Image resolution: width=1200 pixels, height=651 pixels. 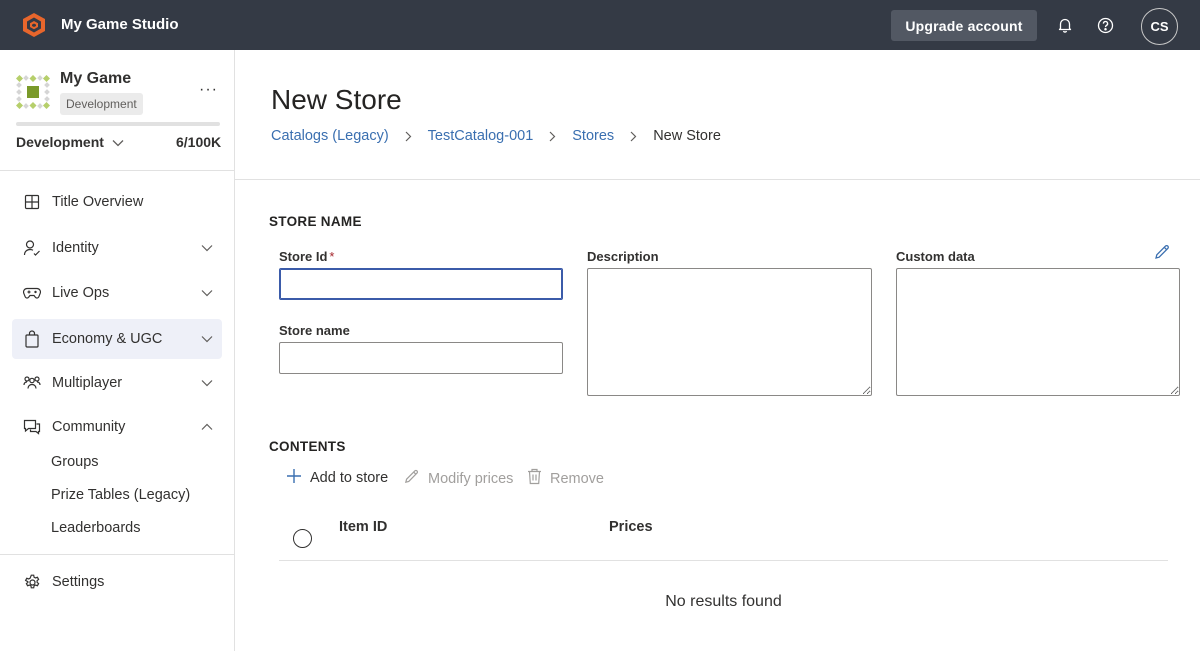 What do you see at coordinates (60, 142) in the screenshot?
I see `environment-dropdown-label: Development` at bounding box center [60, 142].